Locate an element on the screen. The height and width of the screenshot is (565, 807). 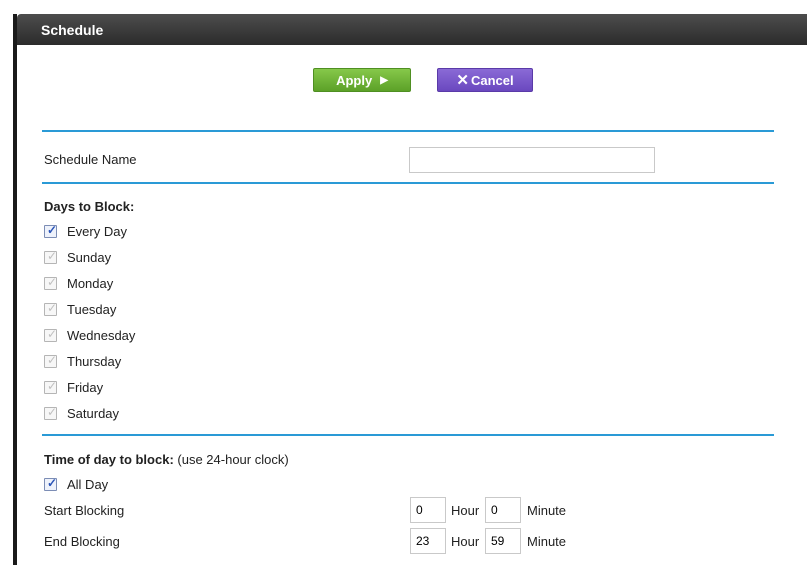
end-hour-input is located at coordinates (428, 541).